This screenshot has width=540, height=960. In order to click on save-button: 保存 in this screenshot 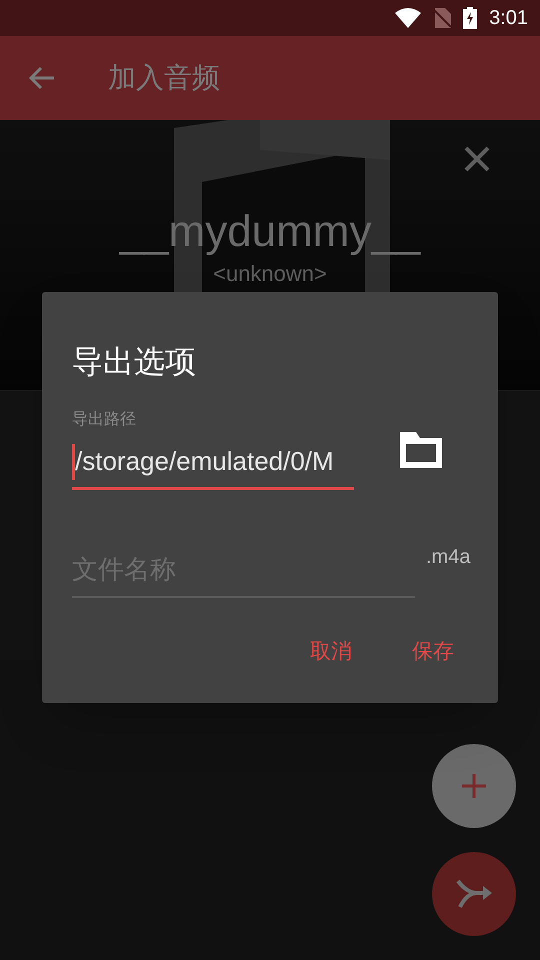, I will do `click(433, 652)`.